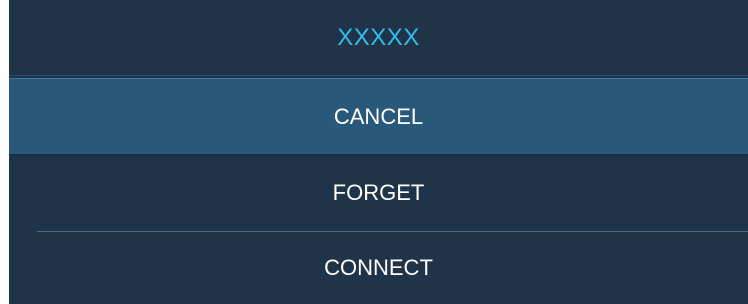 This screenshot has width=748, height=304. I want to click on title-divider, so click(378, 75).